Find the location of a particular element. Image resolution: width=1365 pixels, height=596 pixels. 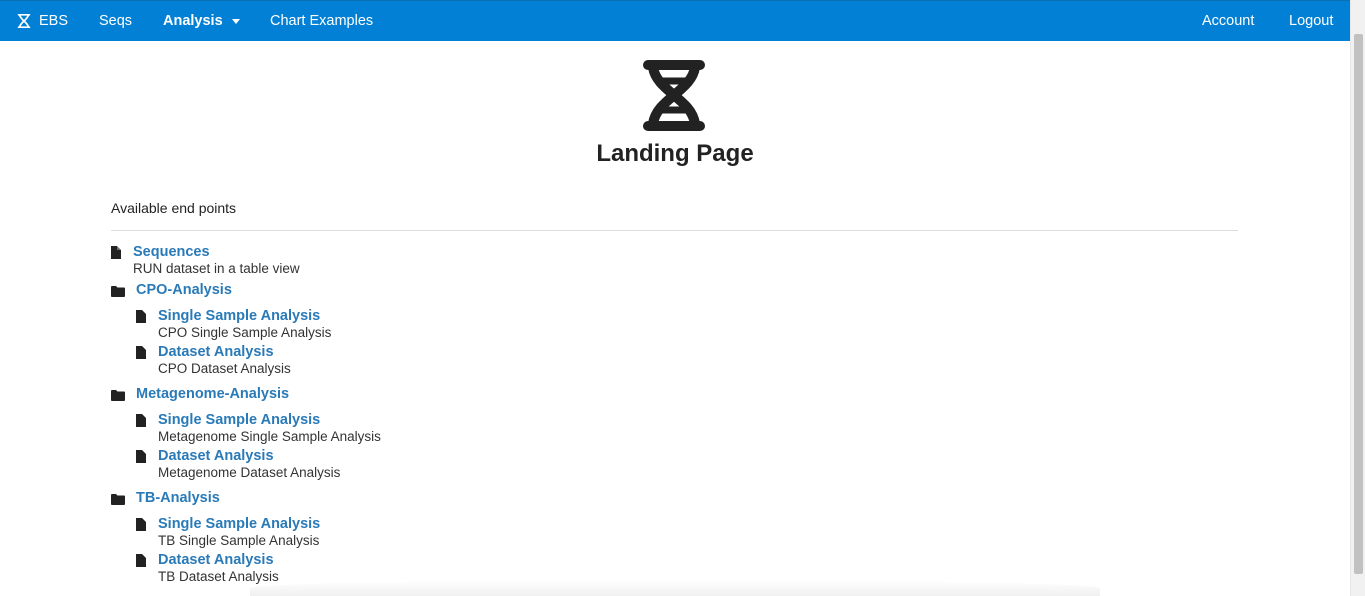

nav-chart-examples: Chart Examples is located at coordinates (321, 21).